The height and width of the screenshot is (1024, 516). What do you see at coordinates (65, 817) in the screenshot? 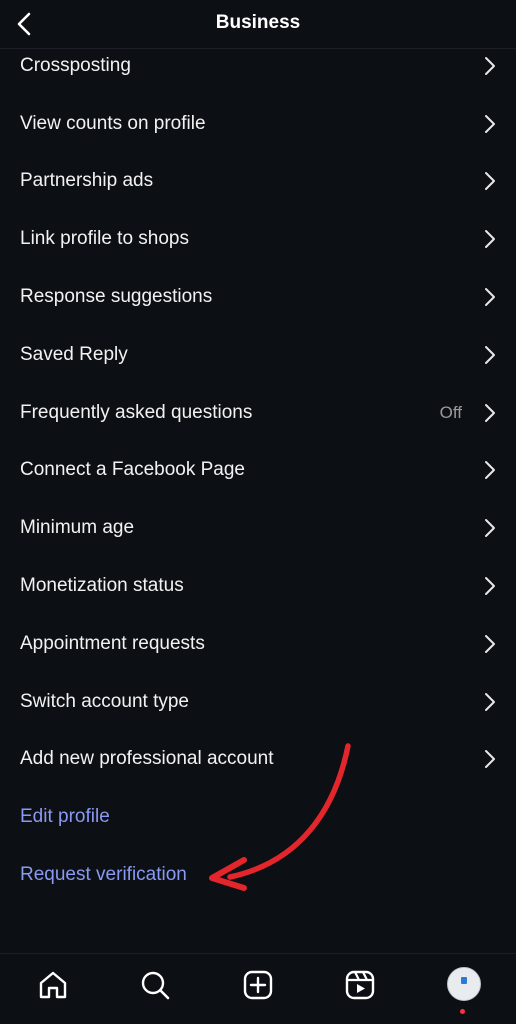
I see `edit-profile-label: Edit profile` at bounding box center [65, 817].